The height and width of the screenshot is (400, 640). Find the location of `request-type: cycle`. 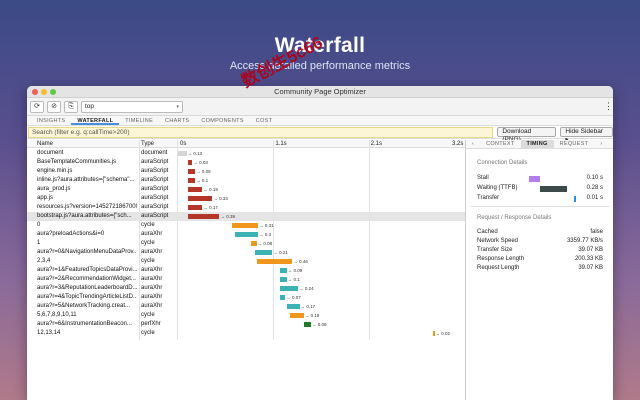

request-type: cycle is located at coordinates (148, 225).